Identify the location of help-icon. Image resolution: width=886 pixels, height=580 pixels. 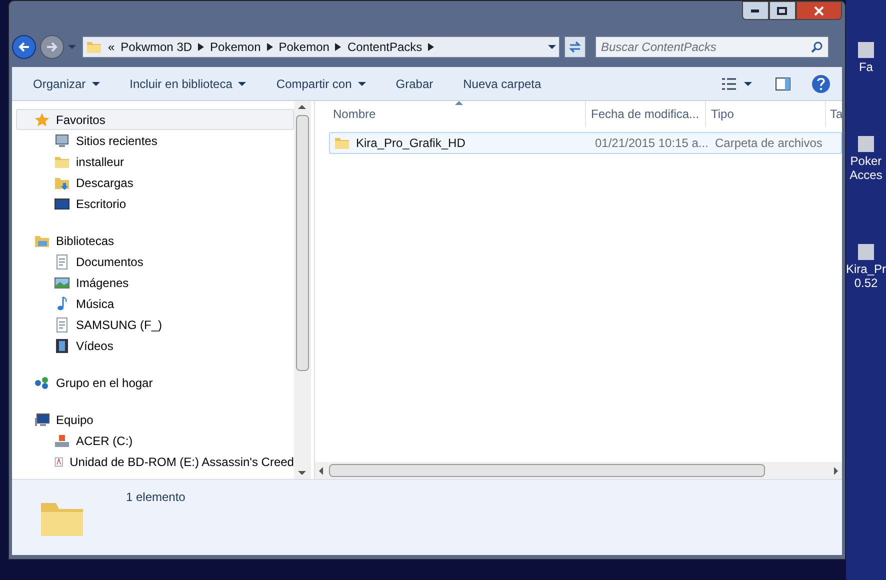
(820, 84).